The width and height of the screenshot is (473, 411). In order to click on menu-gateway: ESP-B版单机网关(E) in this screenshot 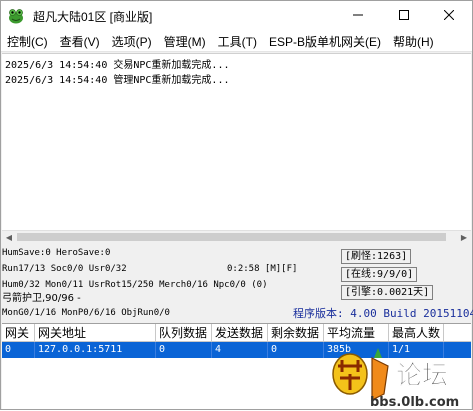, I will do `click(325, 41)`.